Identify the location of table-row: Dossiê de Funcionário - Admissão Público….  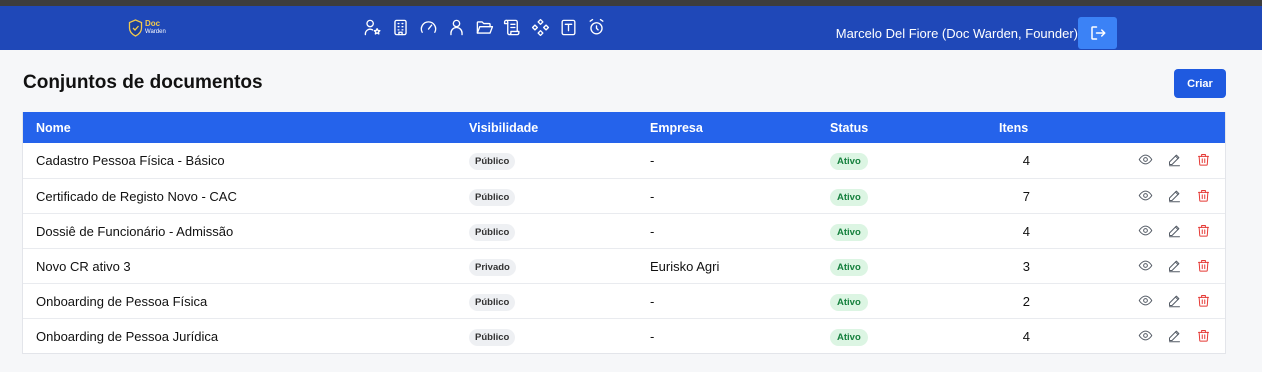
(624, 230).